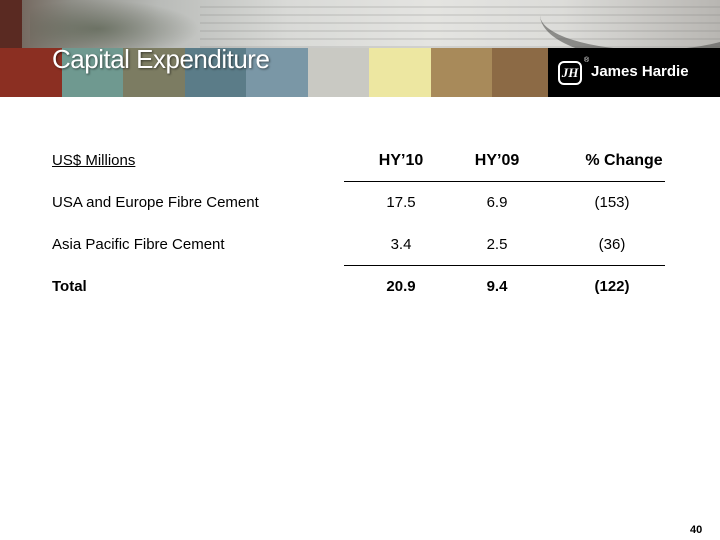  I want to click on table-row: Asia Pacific Fibre Cement 3.4 2.5 (36), so click(359, 246).